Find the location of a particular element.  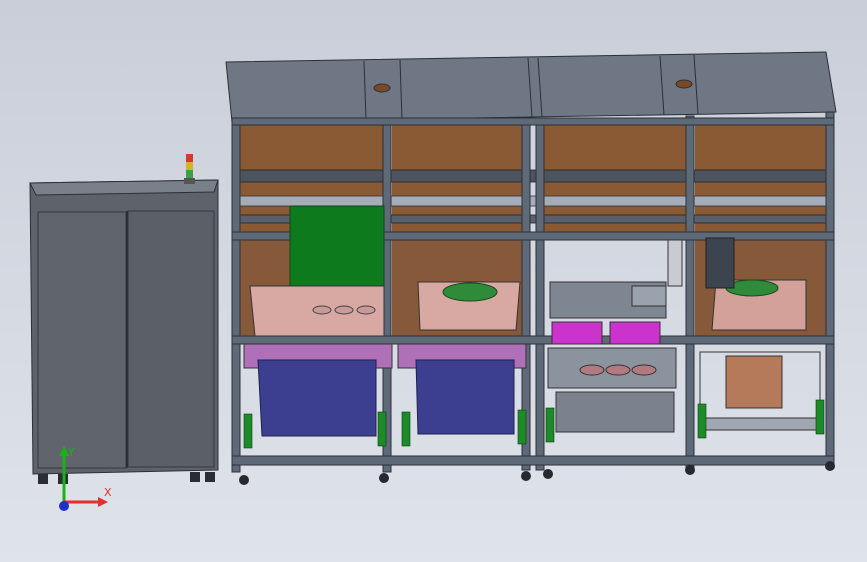

purple-tray-left is located at coordinates (317, 398).